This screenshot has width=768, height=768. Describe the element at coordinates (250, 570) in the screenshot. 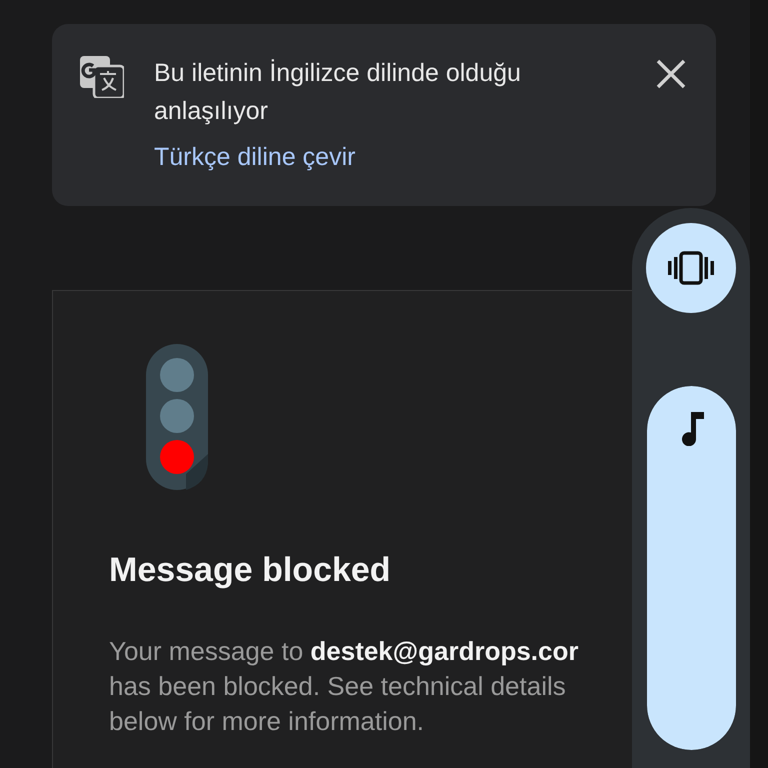

I see `message-title: Message blocked` at that location.